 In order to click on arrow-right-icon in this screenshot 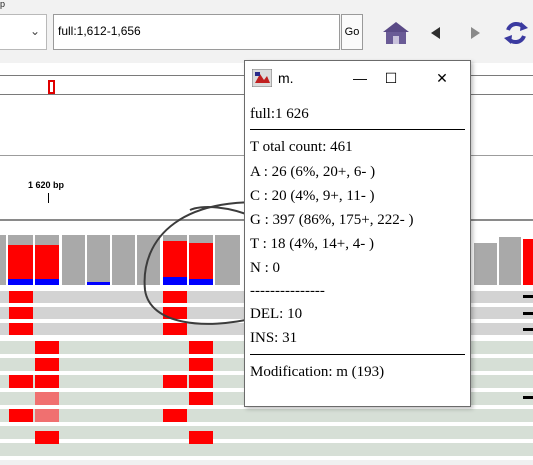, I will do `click(475, 33)`.